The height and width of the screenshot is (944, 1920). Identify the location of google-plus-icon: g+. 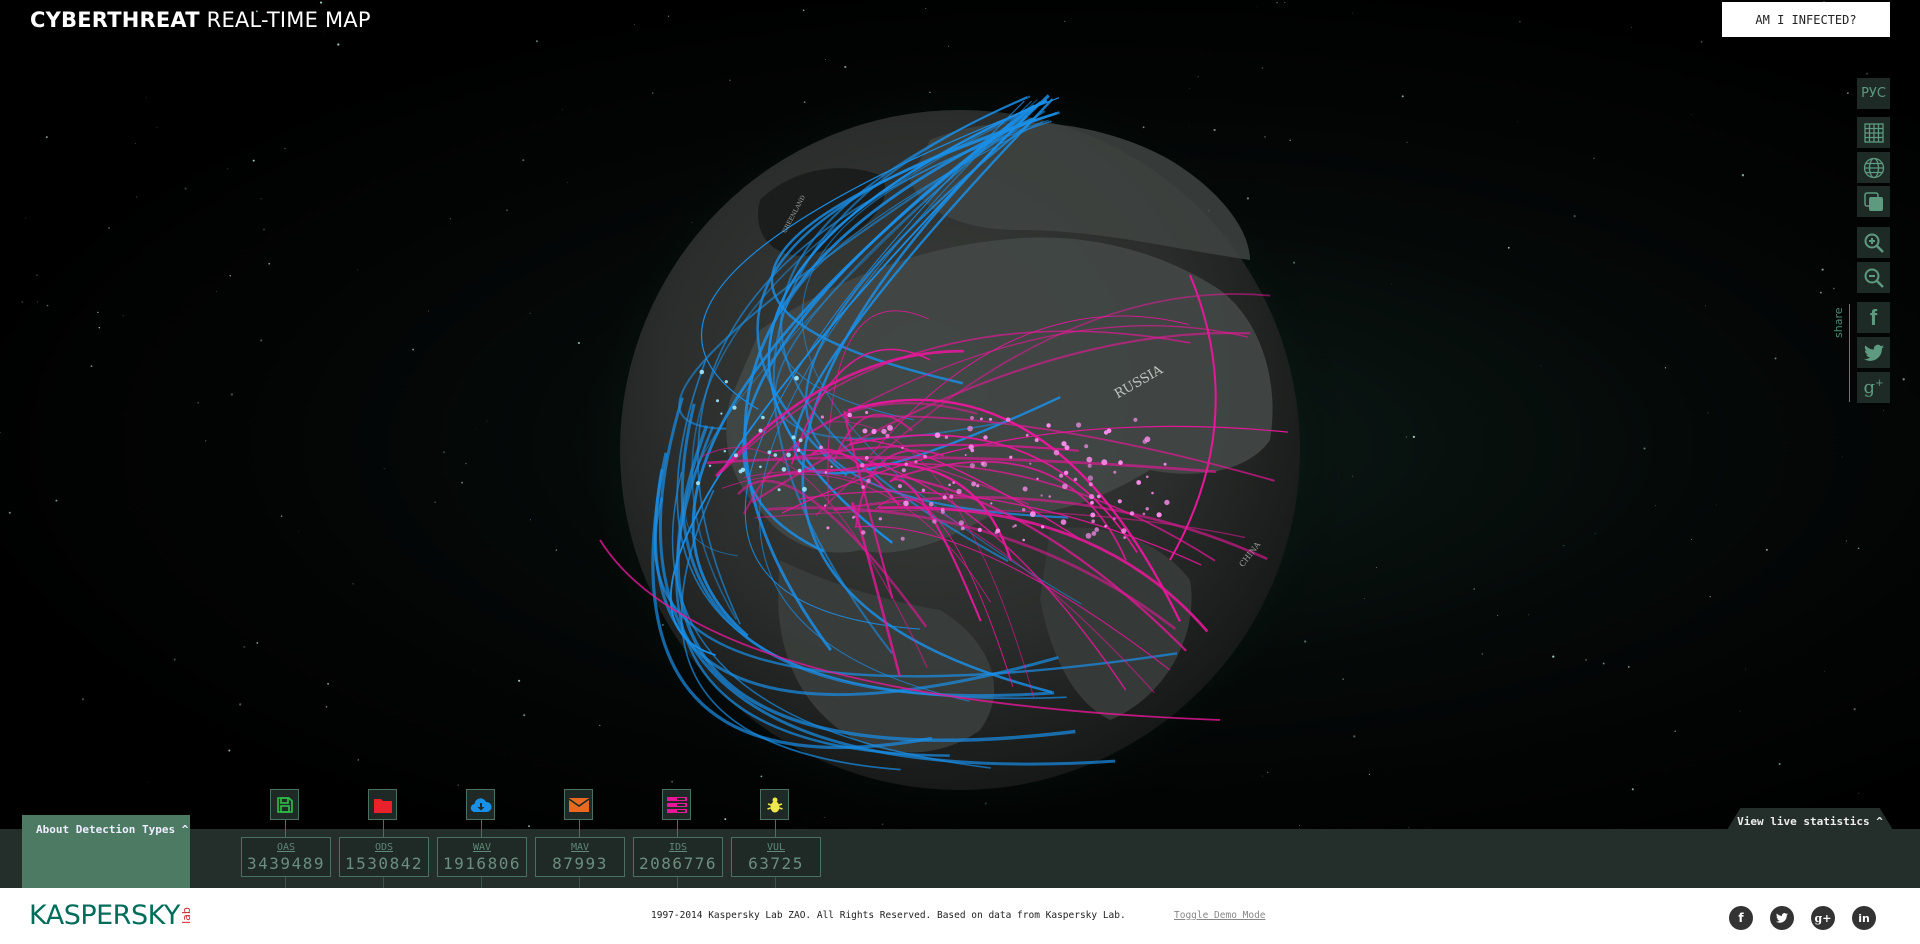
(1873, 387).